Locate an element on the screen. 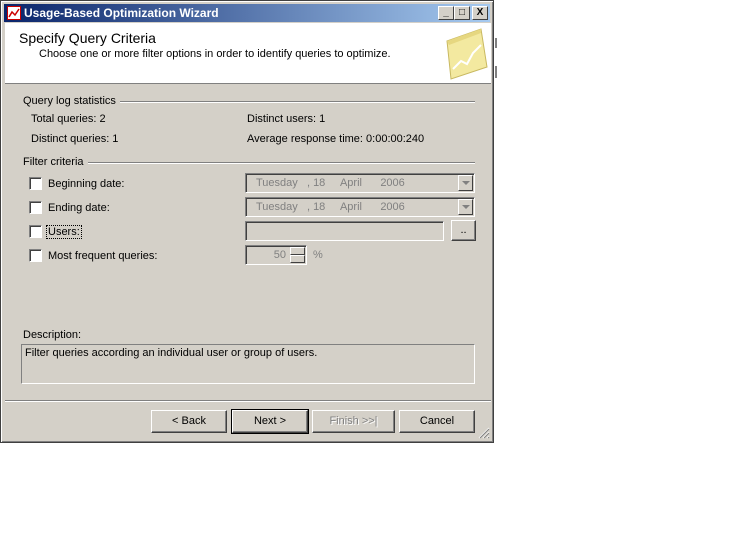 Image resolution: width=738 pixels, height=554 pixels. cancel-button: Cancel is located at coordinates (437, 421).